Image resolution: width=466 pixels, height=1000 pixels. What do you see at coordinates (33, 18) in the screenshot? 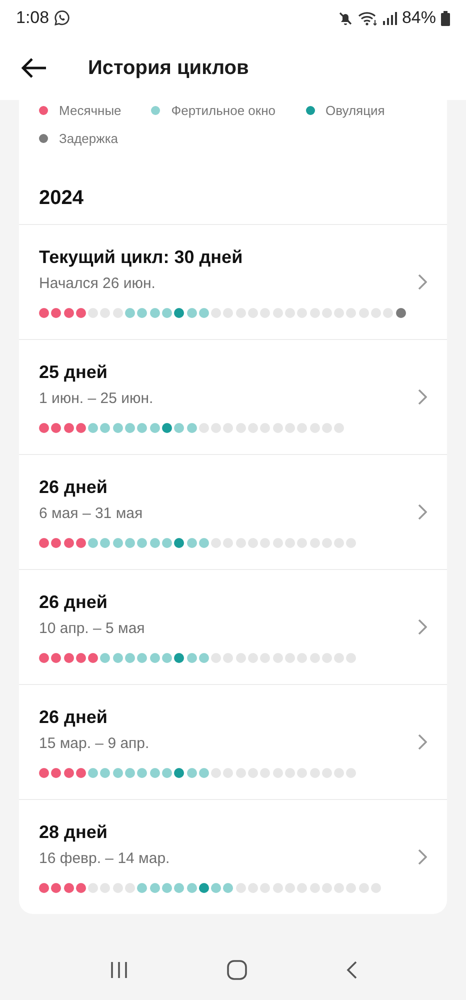
I see `clock-time: 1:08` at bounding box center [33, 18].